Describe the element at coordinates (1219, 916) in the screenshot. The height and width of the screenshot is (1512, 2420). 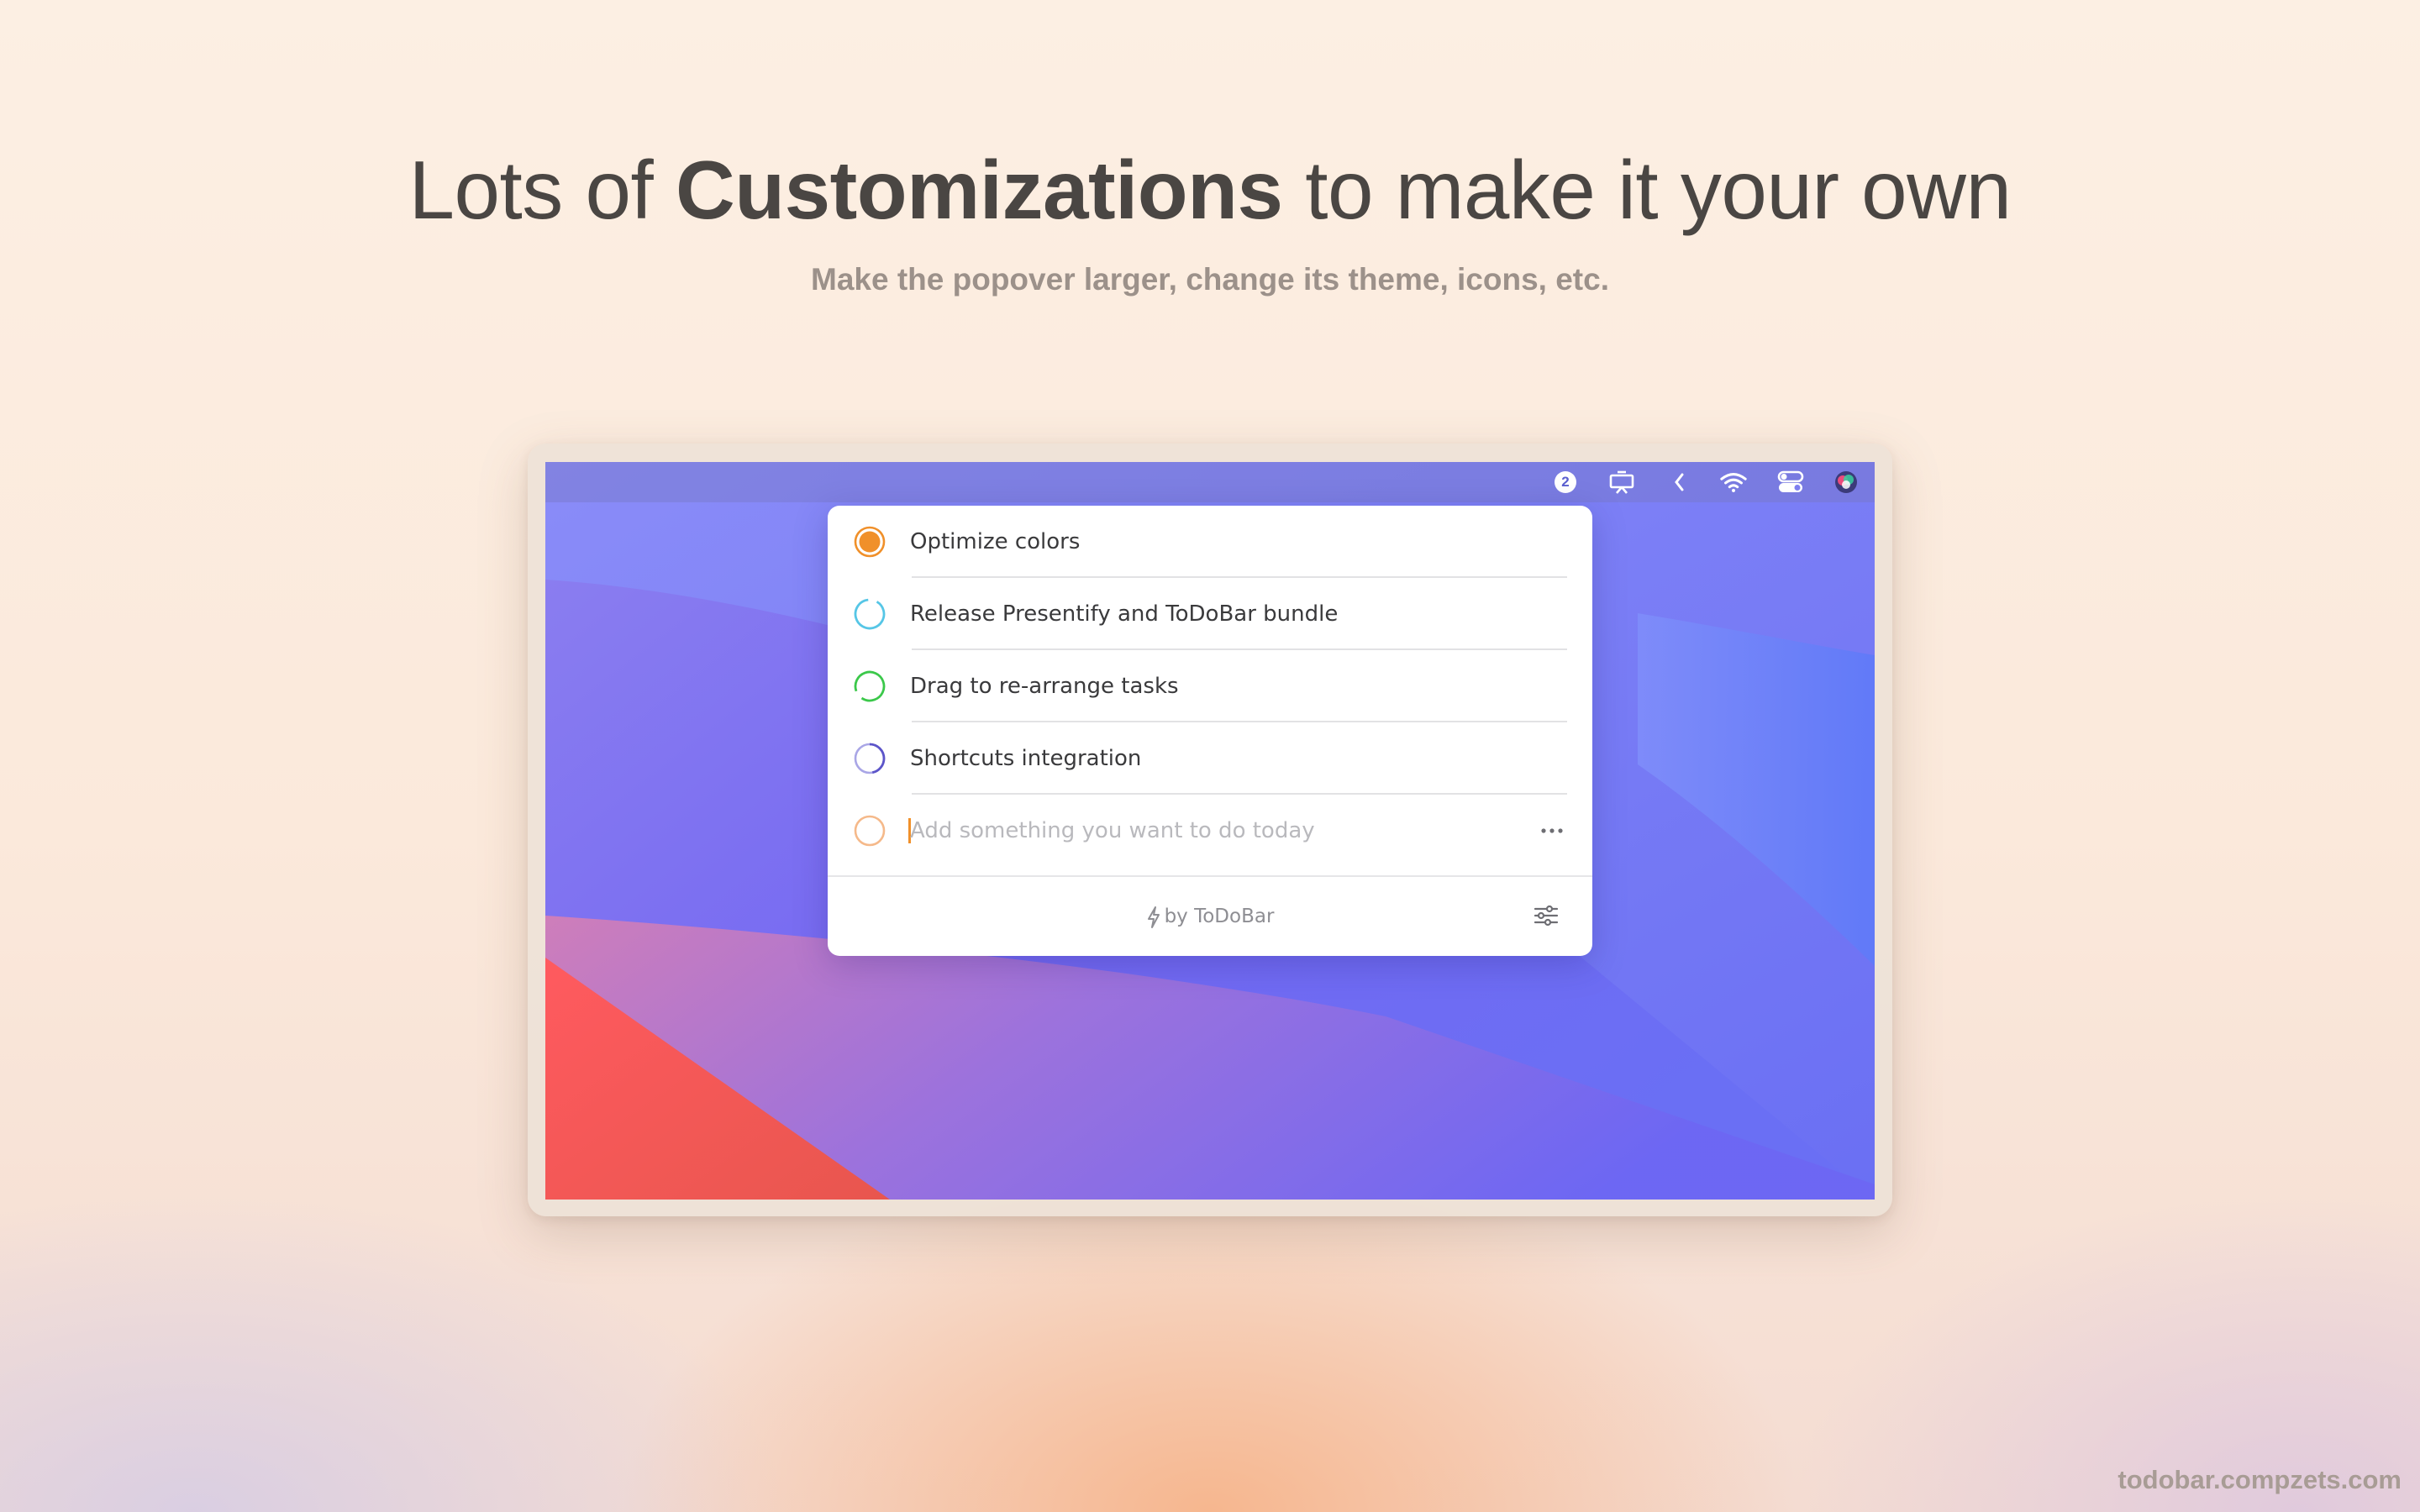
I see `byline-text: by ToDoBar` at that location.